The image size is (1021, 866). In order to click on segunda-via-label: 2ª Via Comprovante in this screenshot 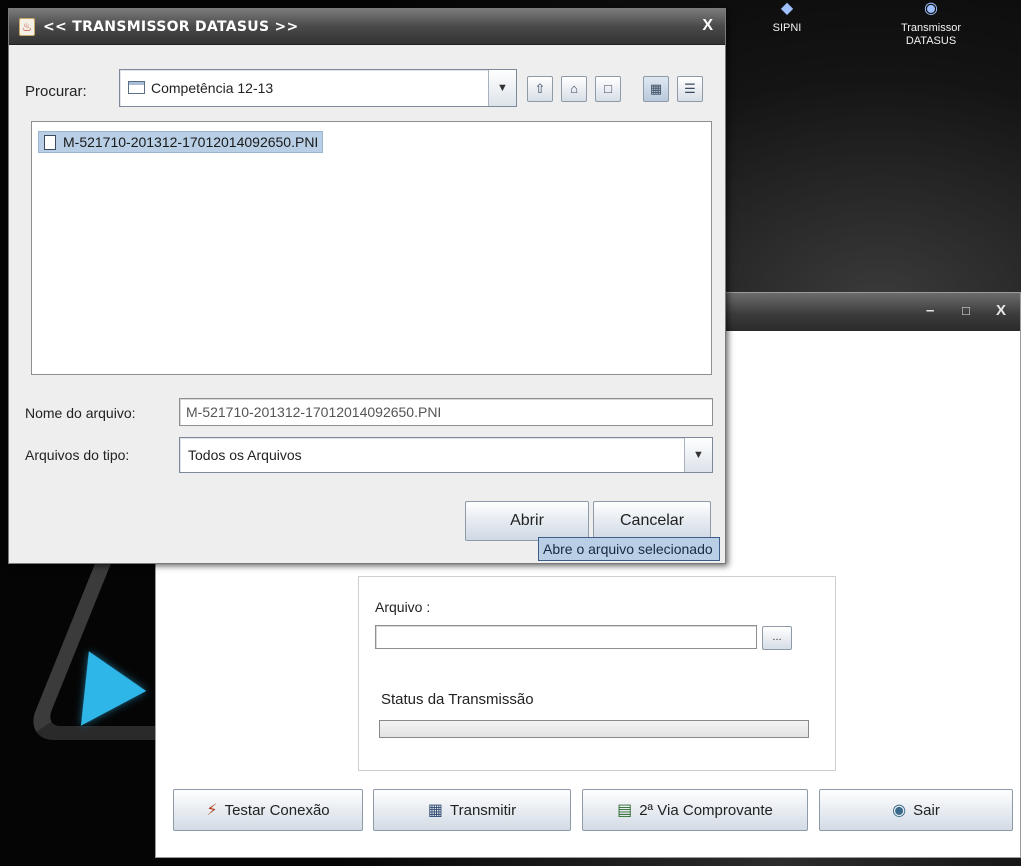, I will do `click(706, 810)`.